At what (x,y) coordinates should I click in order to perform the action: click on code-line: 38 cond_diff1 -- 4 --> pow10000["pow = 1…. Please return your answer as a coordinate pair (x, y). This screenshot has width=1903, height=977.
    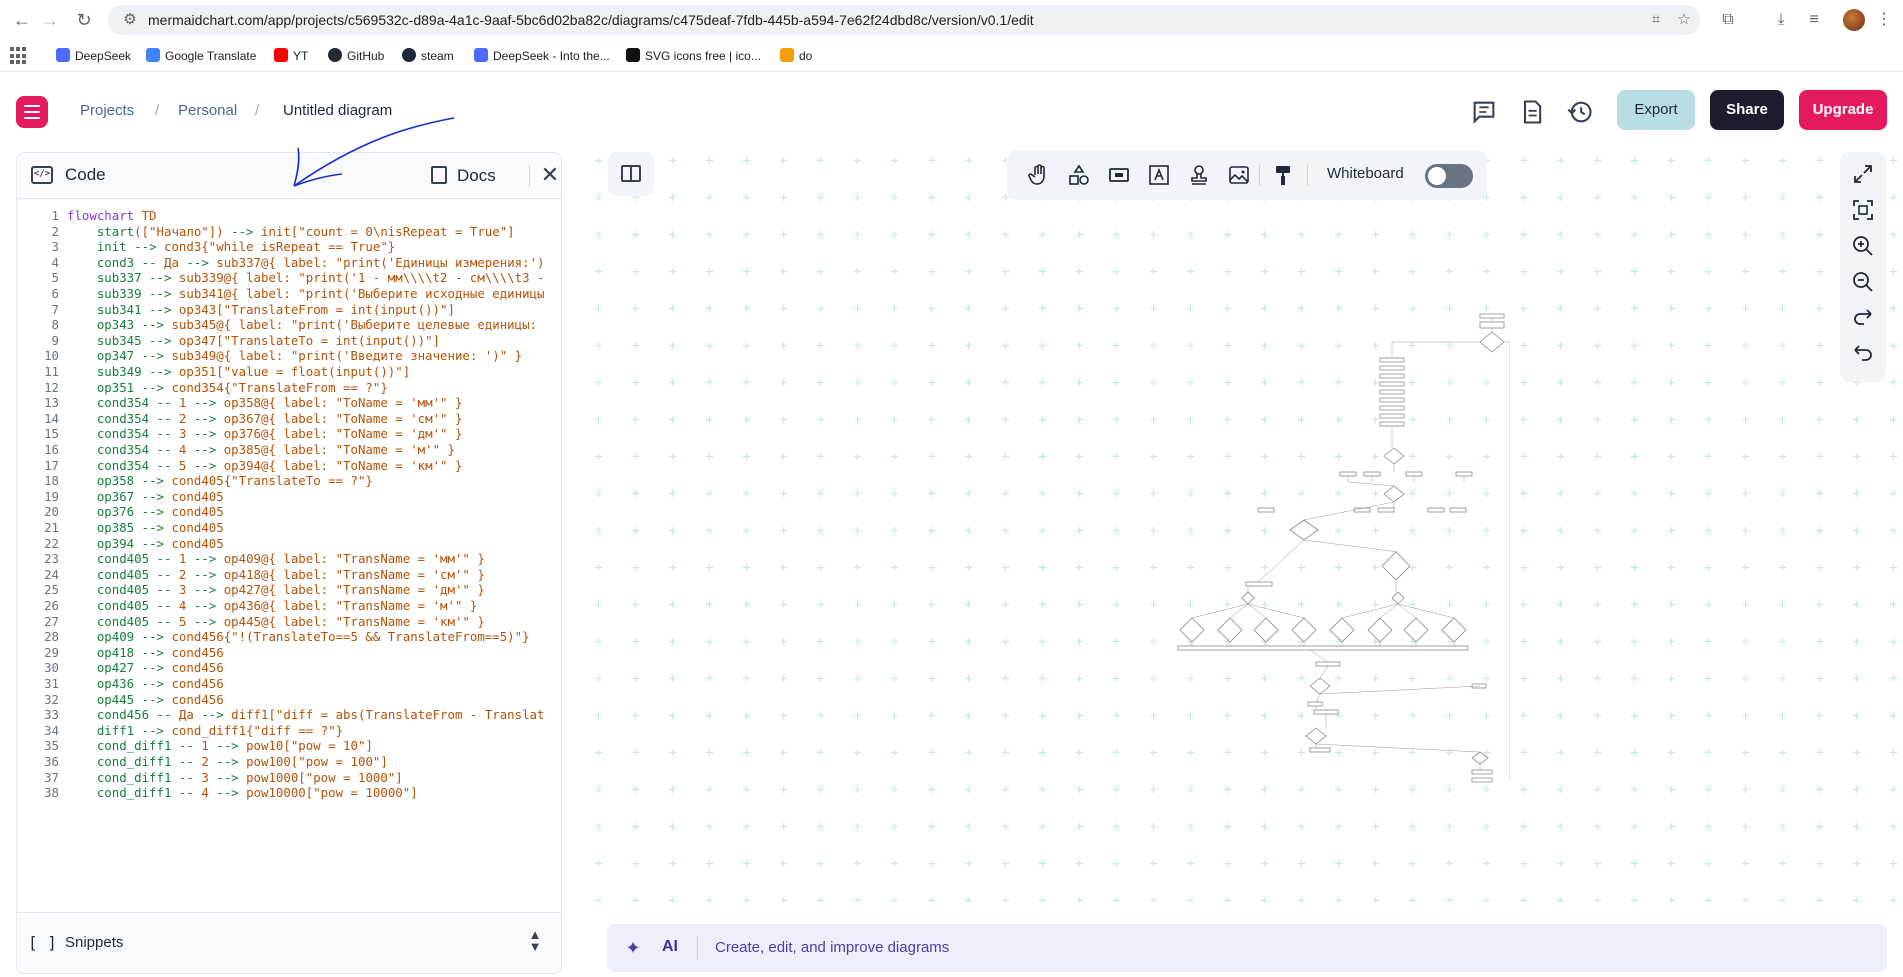
    Looking at the image, I should click on (289, 792).